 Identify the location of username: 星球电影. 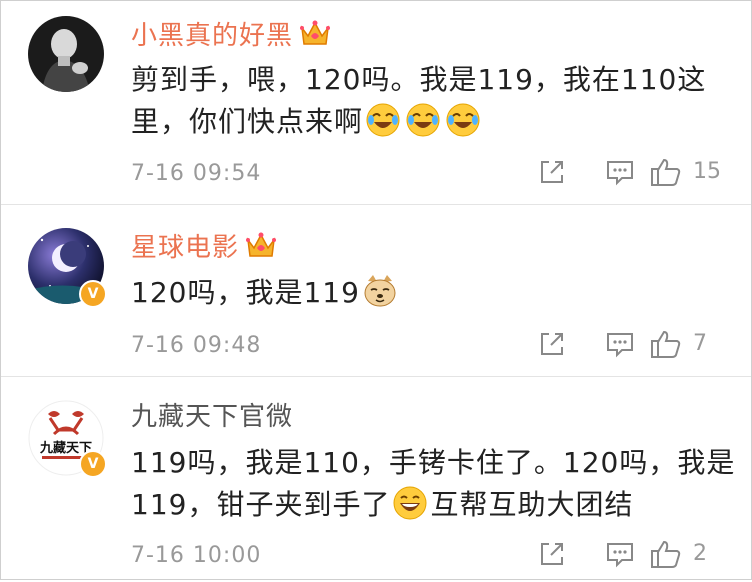
(204, 246).